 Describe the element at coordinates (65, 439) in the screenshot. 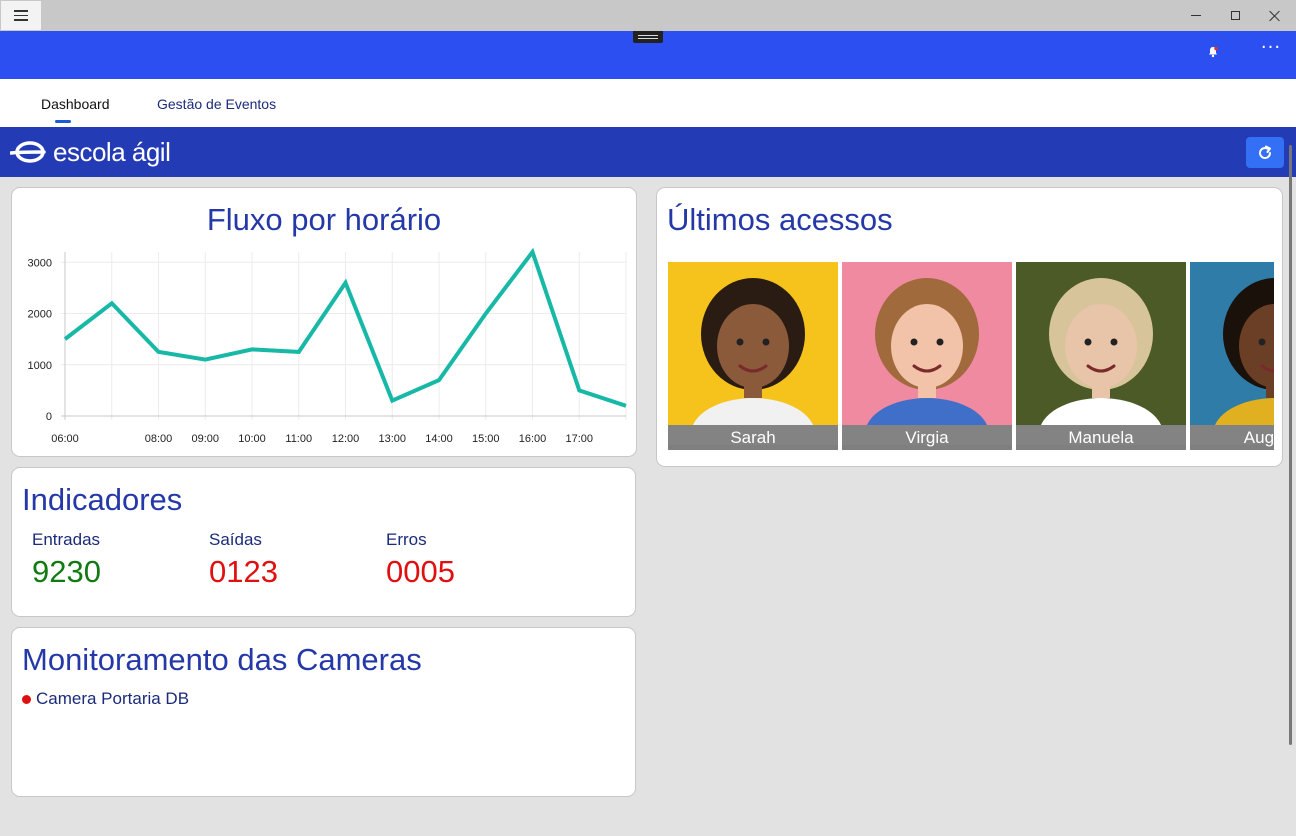

I see `x-tick-label: 06:00` at that location.